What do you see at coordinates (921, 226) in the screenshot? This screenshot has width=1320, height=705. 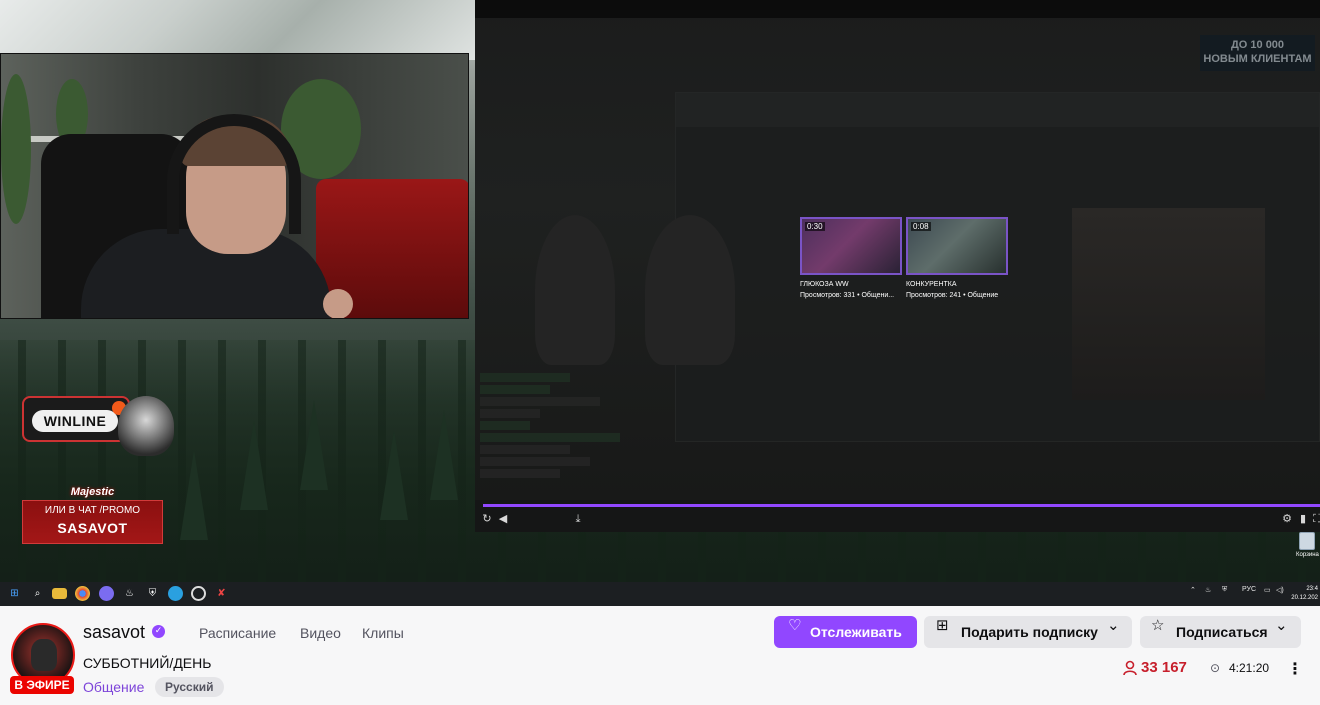 I see `clip-duration: 0:08` at bounding box center [921, 226].